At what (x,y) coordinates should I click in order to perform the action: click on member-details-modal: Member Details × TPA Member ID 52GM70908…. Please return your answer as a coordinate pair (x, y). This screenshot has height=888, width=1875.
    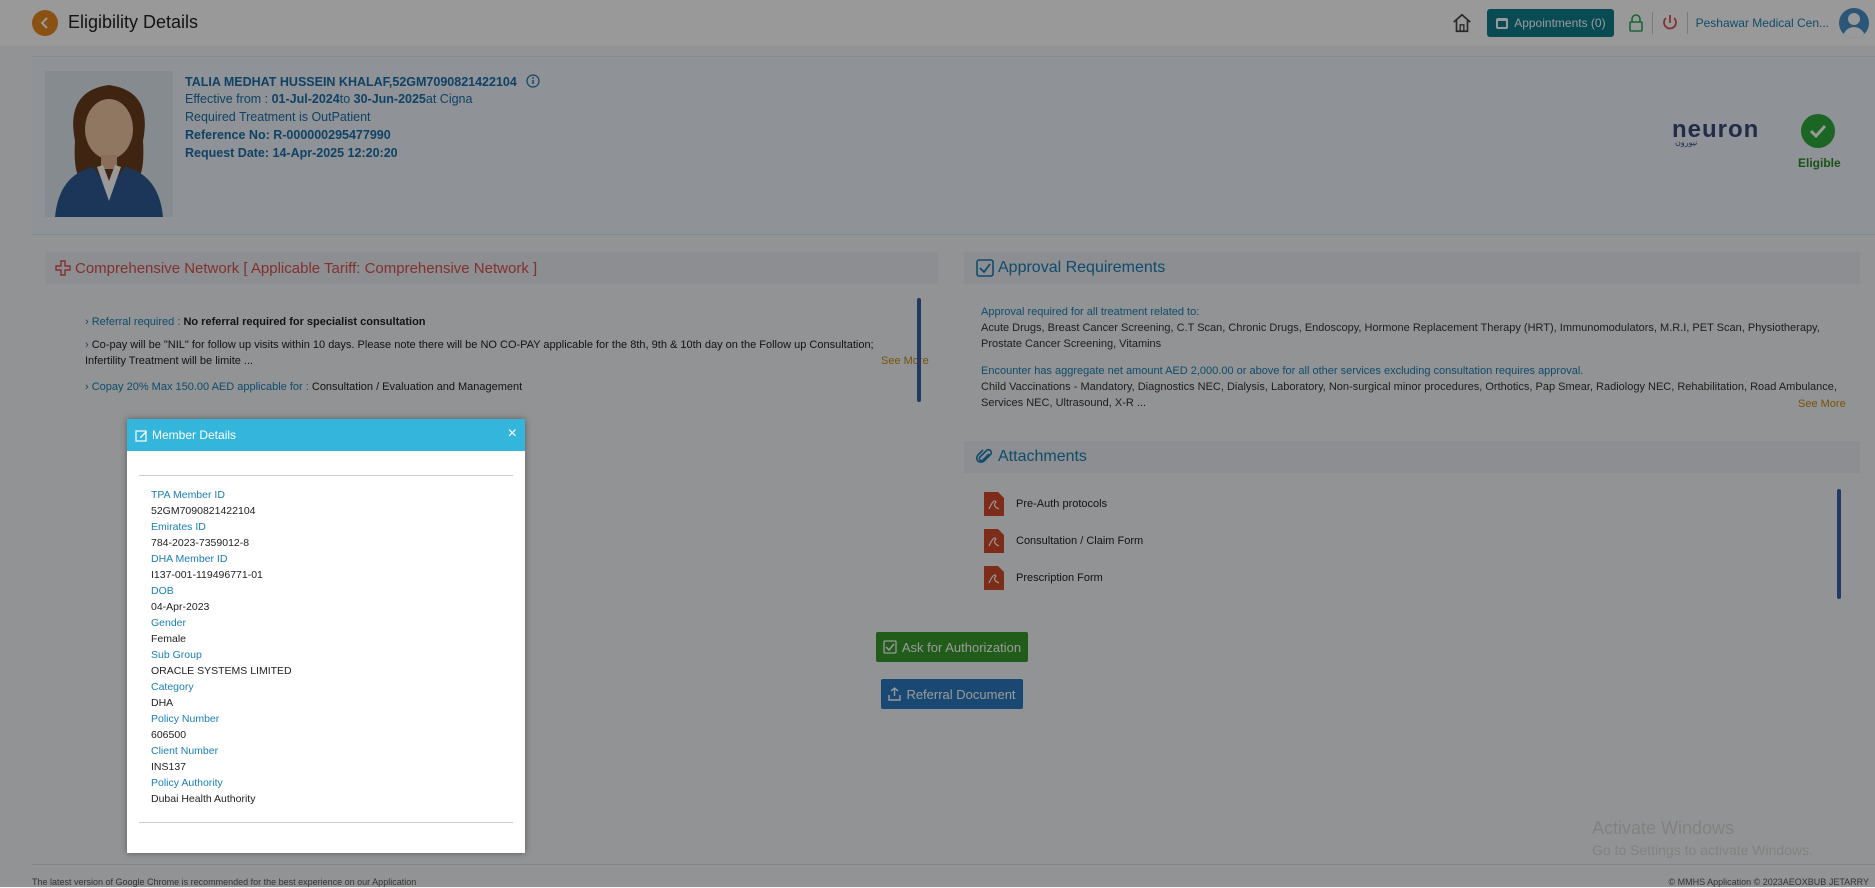
    Looking at the image, I should click on (326, 636).